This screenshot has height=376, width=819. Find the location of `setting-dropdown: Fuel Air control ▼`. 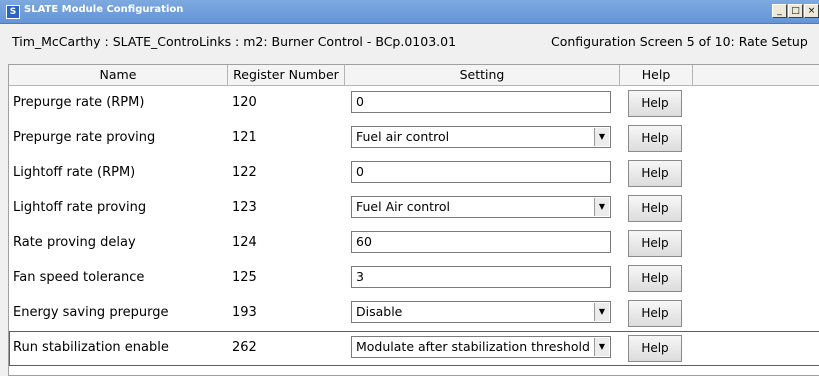

setting-dropdown: Fuel Air control ▼ is located at coordinates (481, 207).